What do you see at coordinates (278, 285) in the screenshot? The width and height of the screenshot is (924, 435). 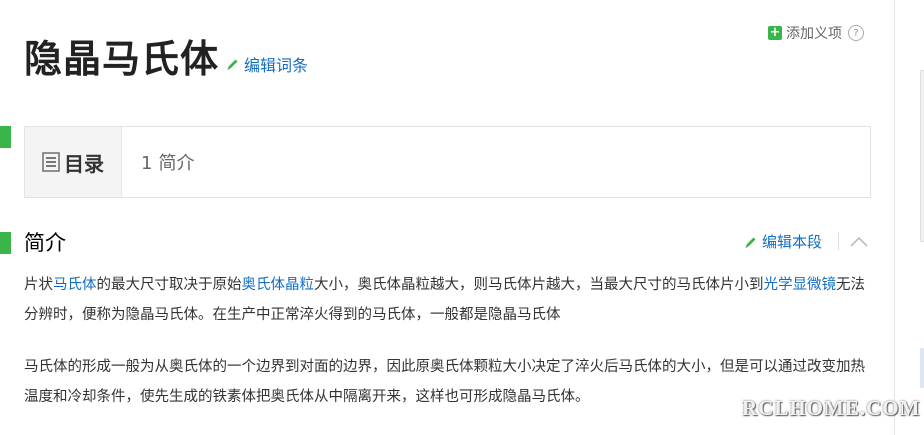 I see `link-austenite-grain: 奥氏体晶粒` at bounding box center [278, 285].